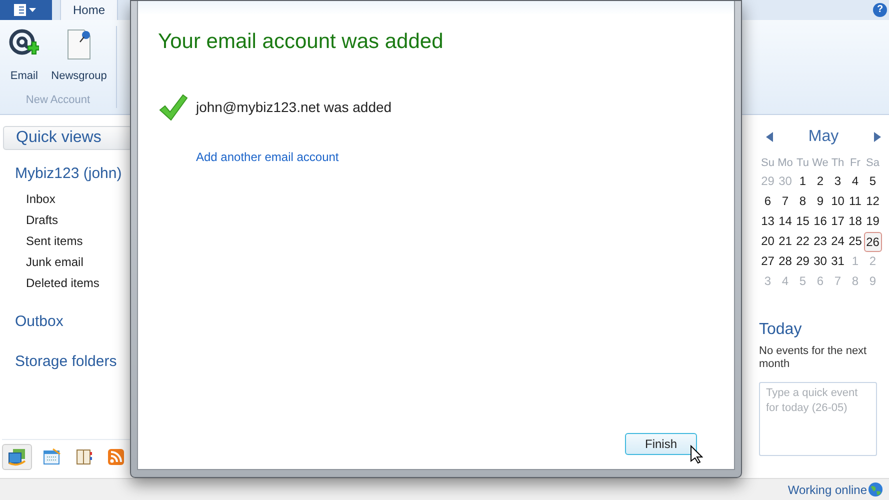 The image size is (889, 500). Describe the element at coordinates (873, 182) in the screenshot. I see `calendar-day: 5` at that location.